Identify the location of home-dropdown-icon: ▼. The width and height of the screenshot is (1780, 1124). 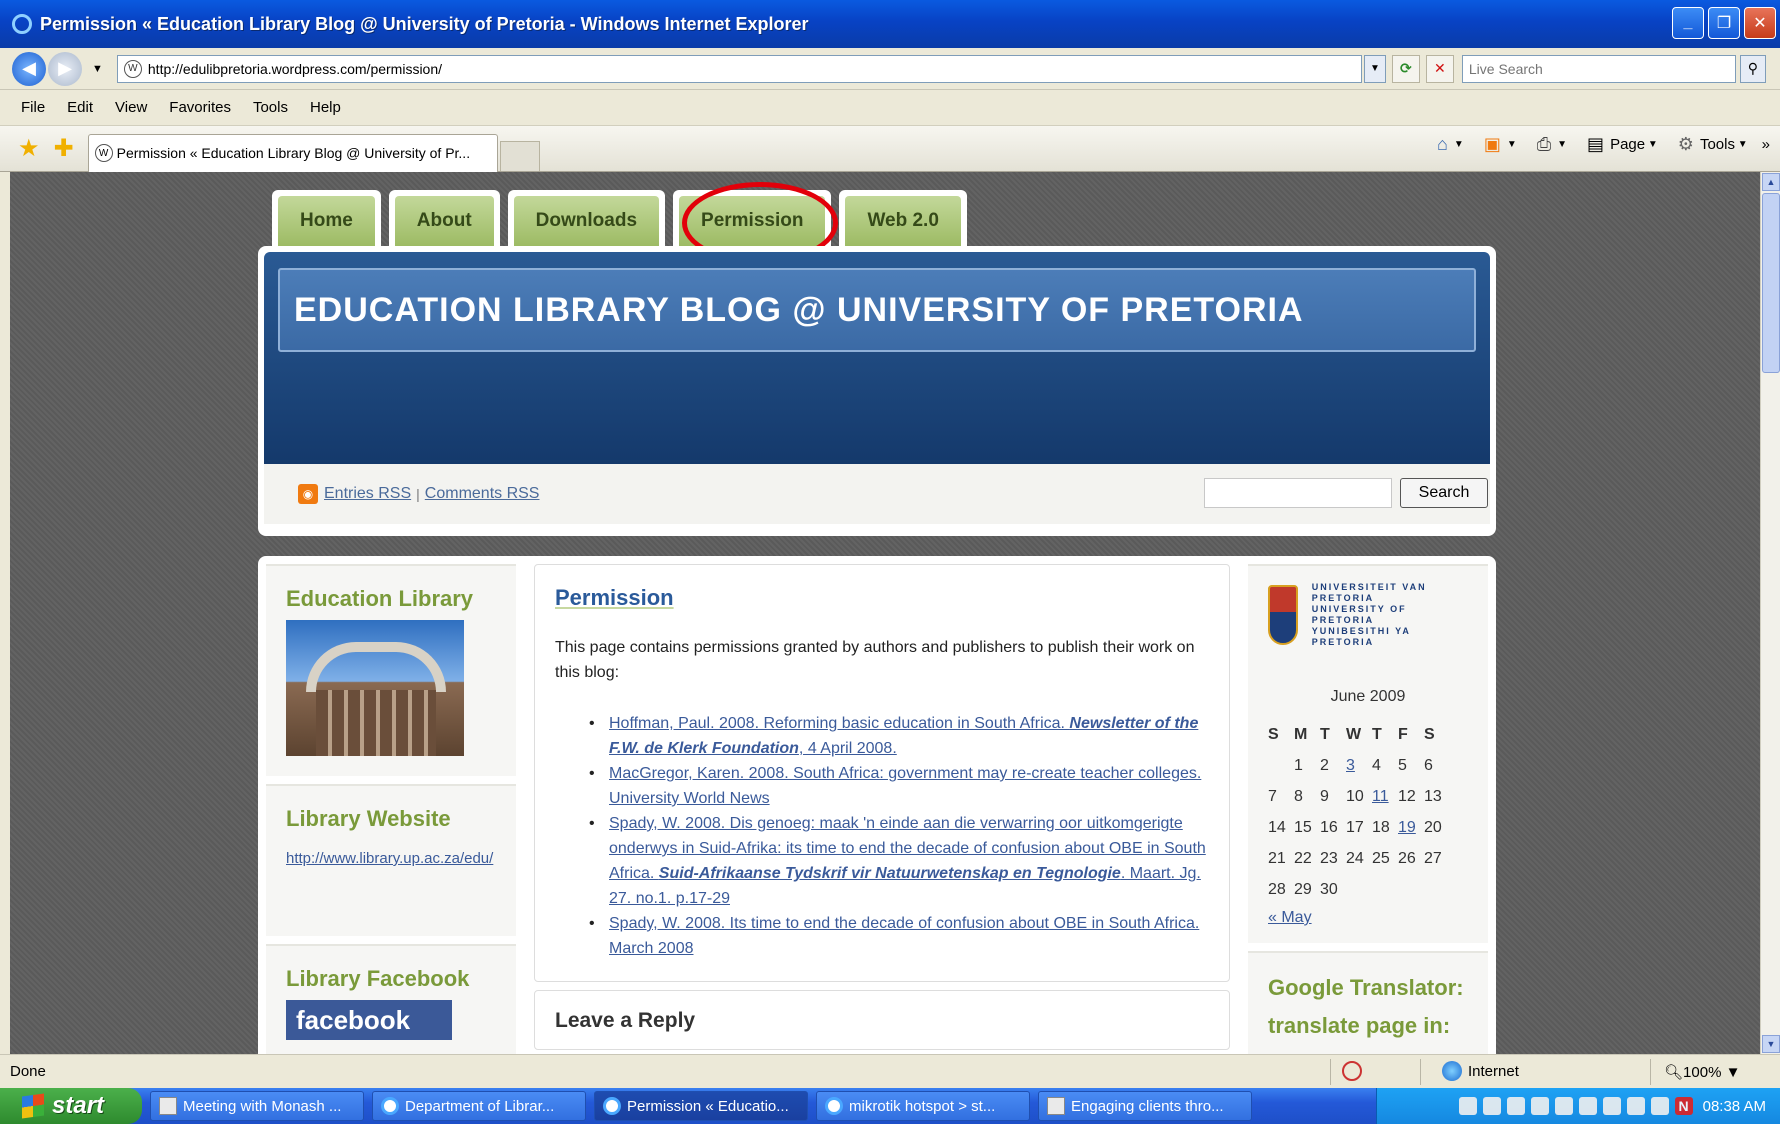
(1459, 144).